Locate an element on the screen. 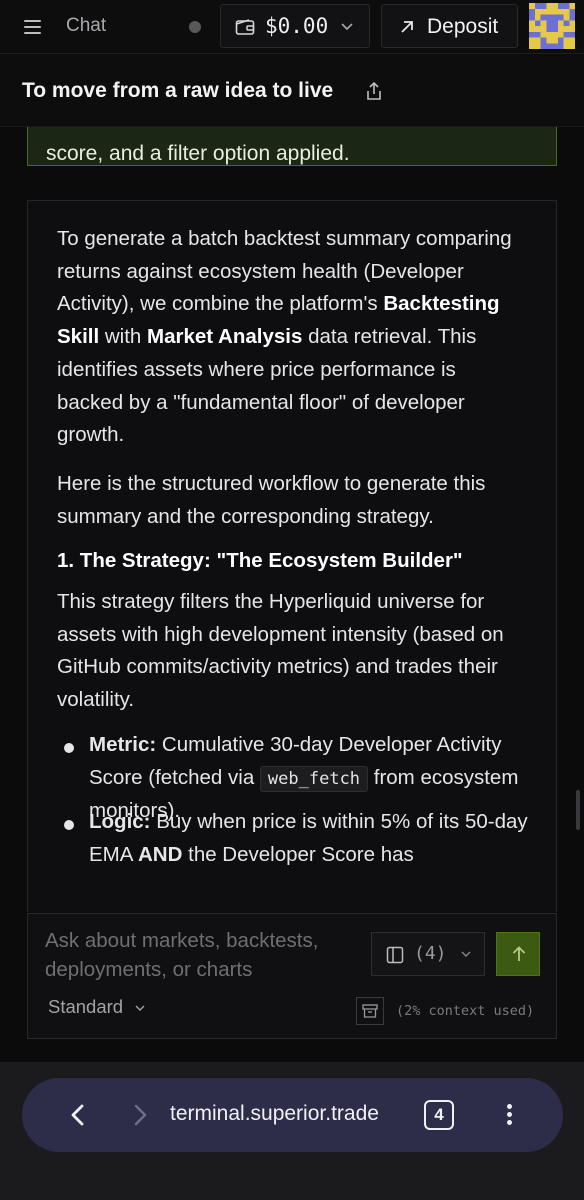 The width and height of the screenshot is (584, 1200). tabs-count: 4 is located at coordinates (439, 1114).